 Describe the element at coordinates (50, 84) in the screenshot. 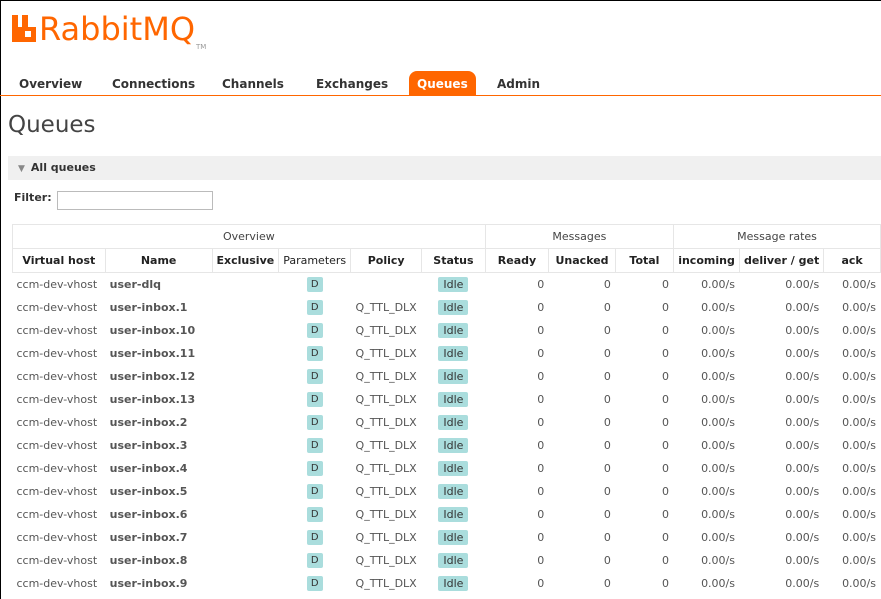

I see `tab-overview: Overview` at that location.